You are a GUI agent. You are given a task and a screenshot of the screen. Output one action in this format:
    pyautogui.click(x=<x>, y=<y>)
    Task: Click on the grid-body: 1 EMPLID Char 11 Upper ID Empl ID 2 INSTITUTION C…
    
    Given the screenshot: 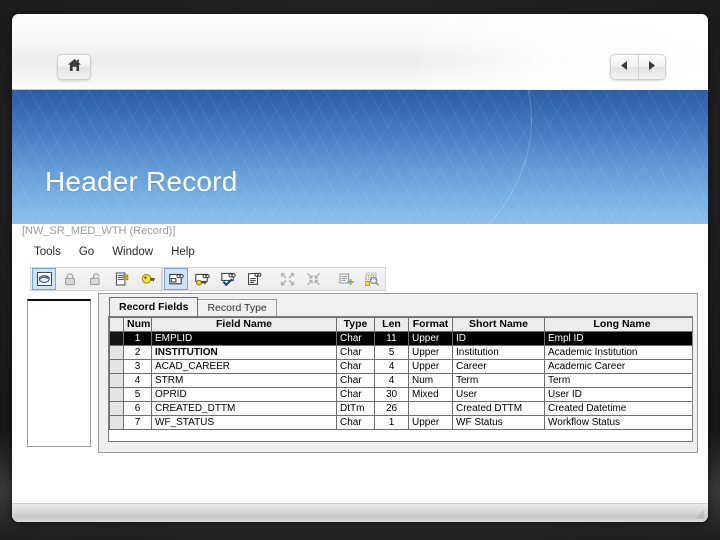 What is the action you would take?
    pyautogui.click(x=400, y=380)
    